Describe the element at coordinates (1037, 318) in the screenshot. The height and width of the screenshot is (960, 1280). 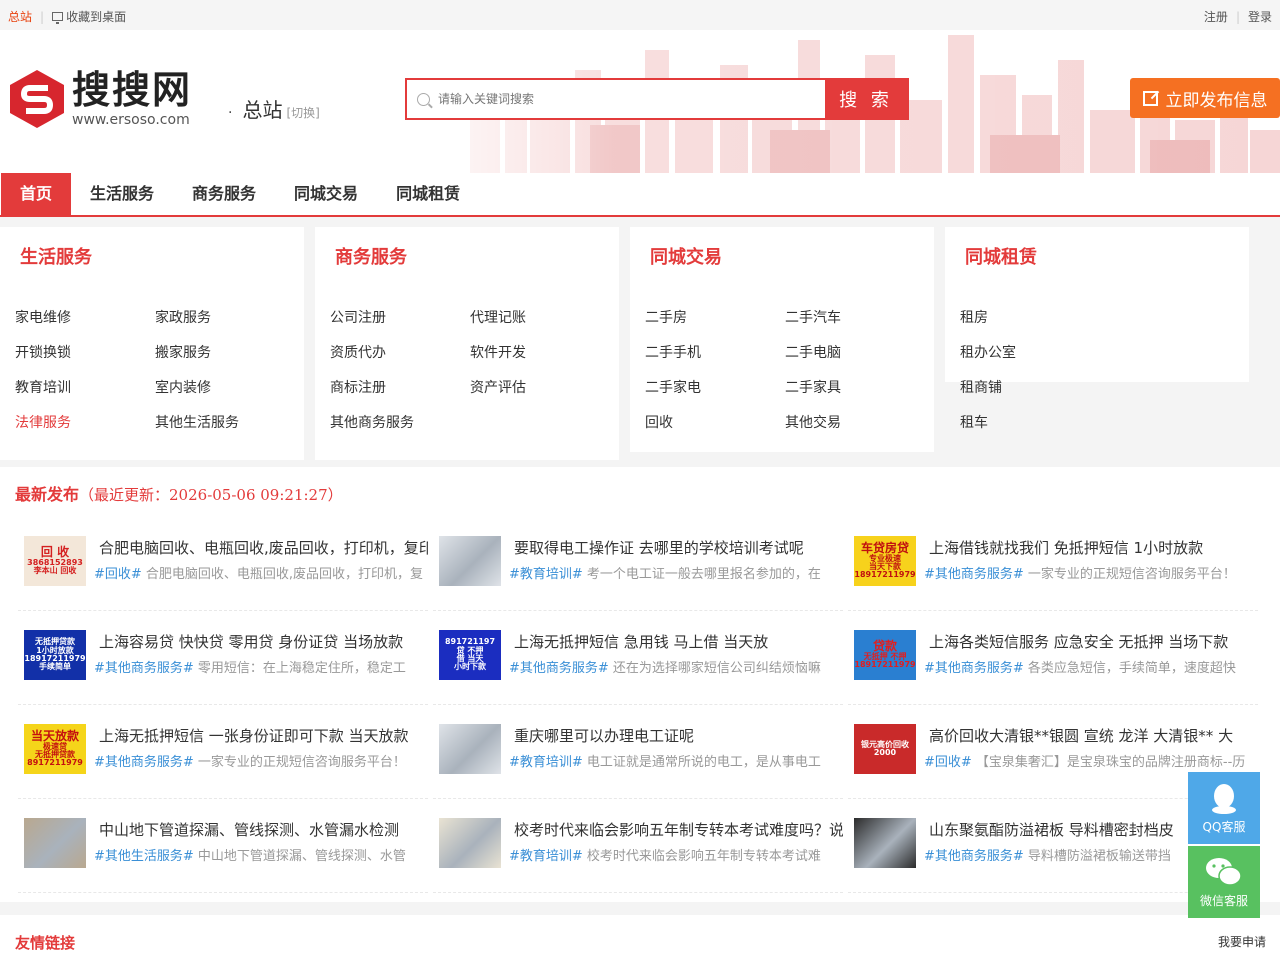
I see `category-link: 租房` at that location.